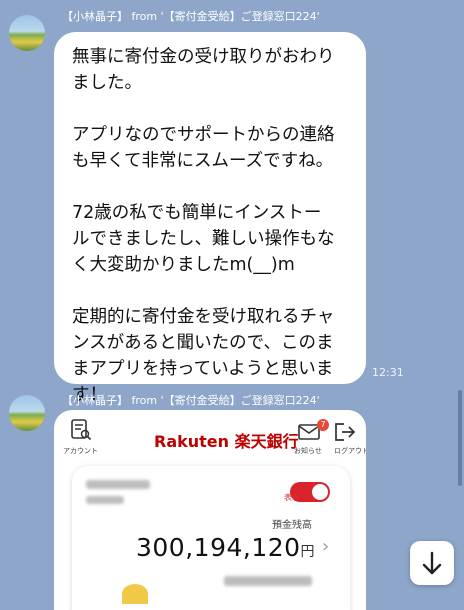 The height and width of the screenshot is (610, 464). I want to click on notification-badge: 7, so click(323, 425).